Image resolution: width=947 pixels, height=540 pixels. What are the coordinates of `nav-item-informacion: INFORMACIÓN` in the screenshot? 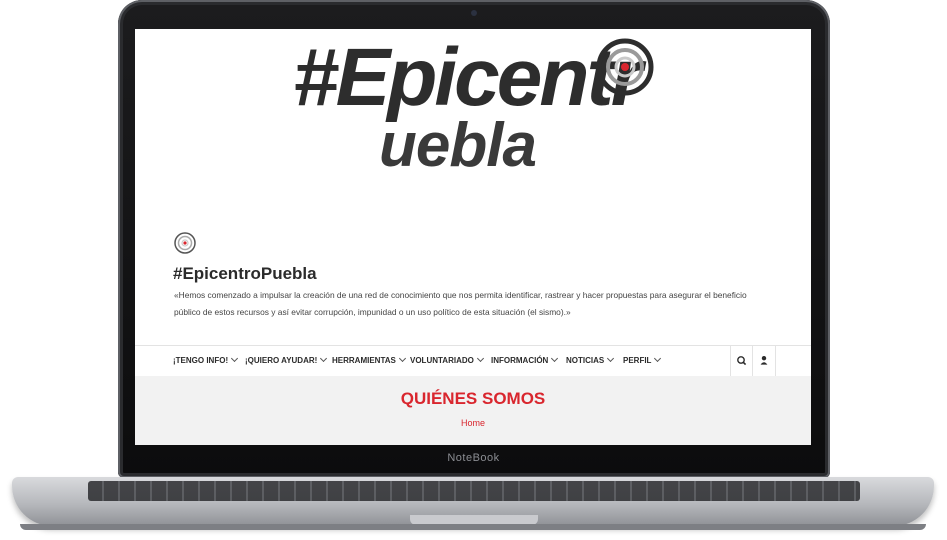 It's located at (525, 361).